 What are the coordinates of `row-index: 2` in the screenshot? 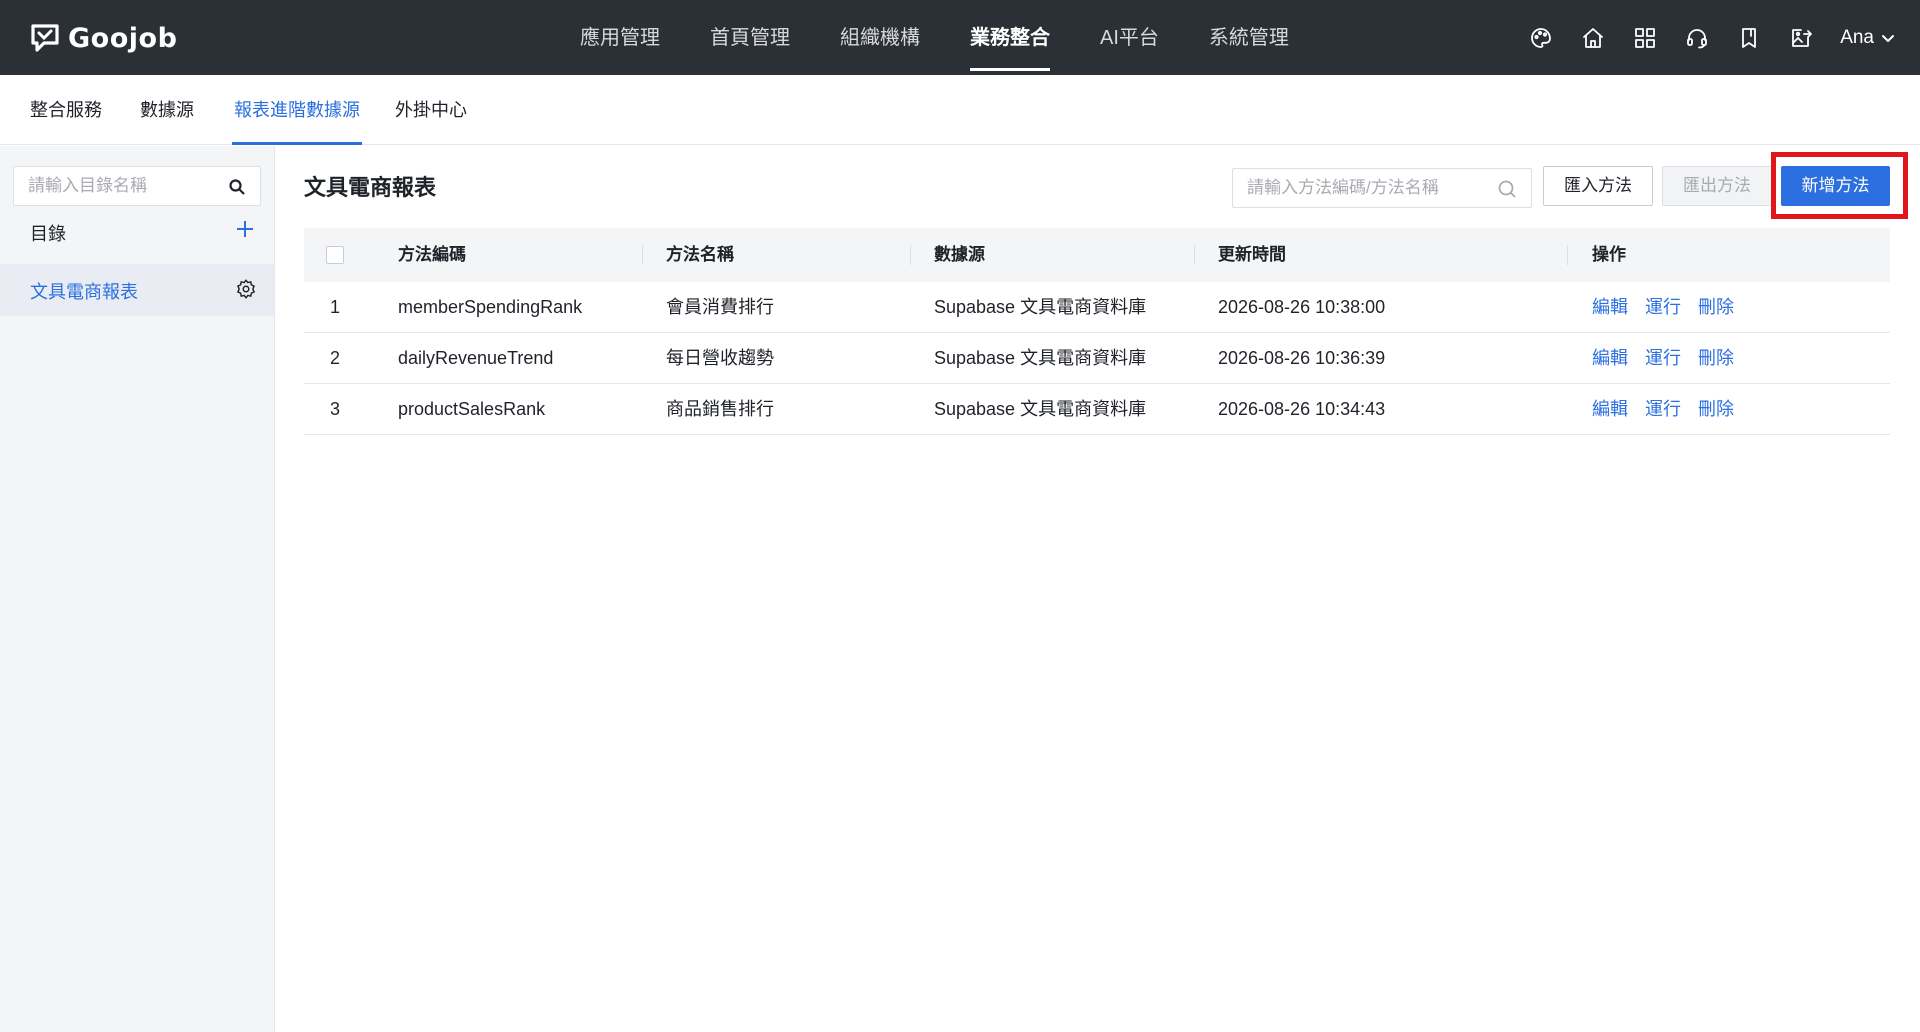 It's located at (335, 358).